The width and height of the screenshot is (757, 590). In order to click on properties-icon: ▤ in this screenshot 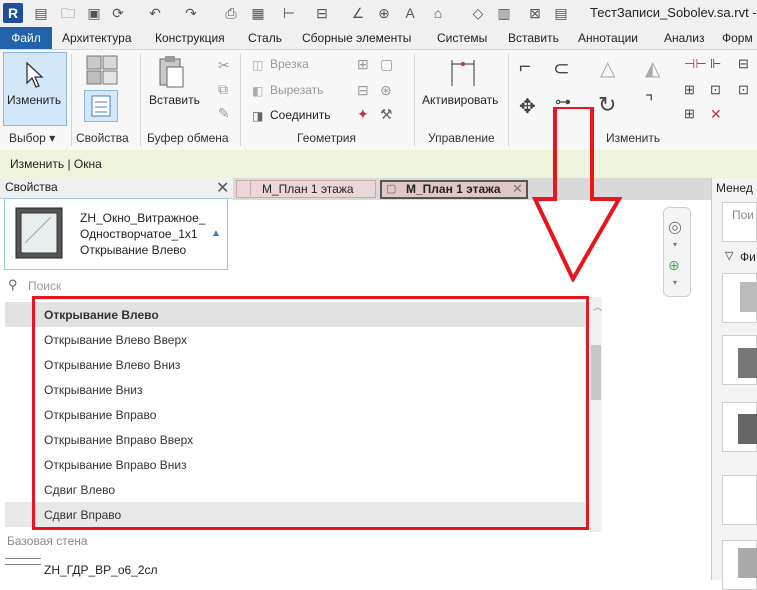, I will do `click(41, 13)`.